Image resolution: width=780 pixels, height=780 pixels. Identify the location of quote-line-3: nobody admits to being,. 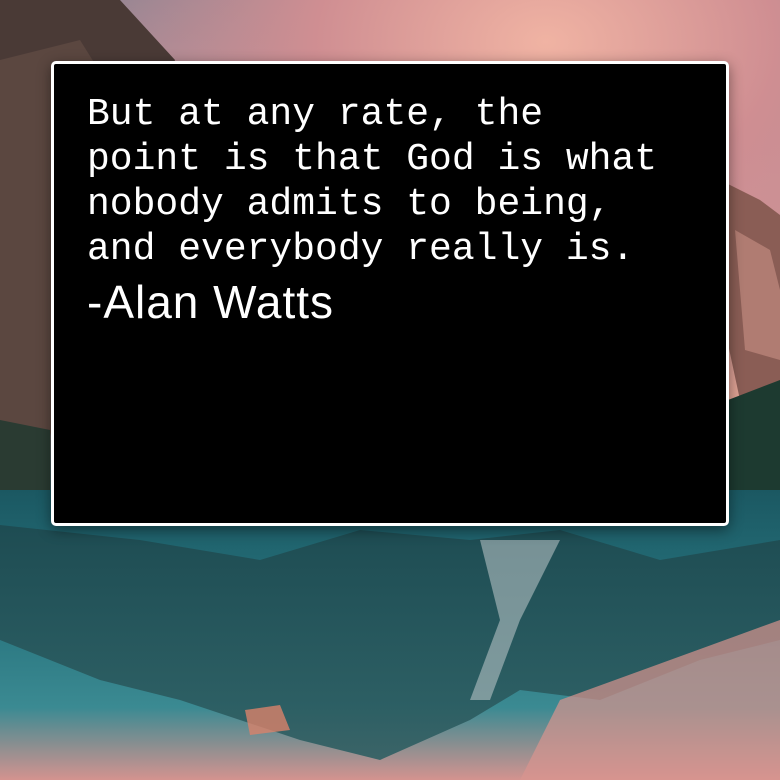
(349, 204).